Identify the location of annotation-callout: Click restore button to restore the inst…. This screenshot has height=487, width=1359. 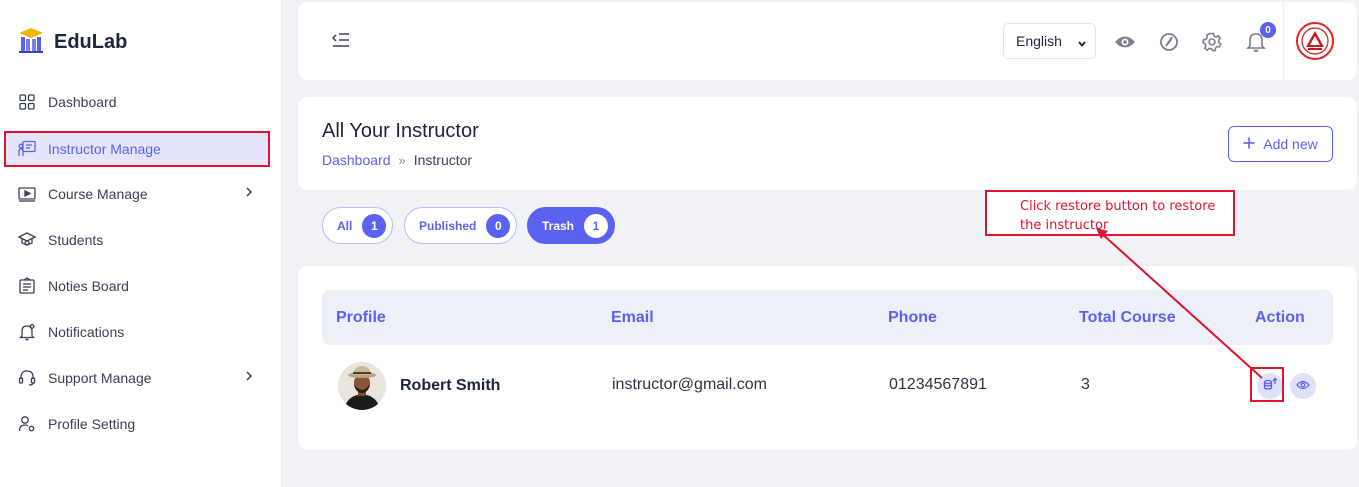
(1110, 213).